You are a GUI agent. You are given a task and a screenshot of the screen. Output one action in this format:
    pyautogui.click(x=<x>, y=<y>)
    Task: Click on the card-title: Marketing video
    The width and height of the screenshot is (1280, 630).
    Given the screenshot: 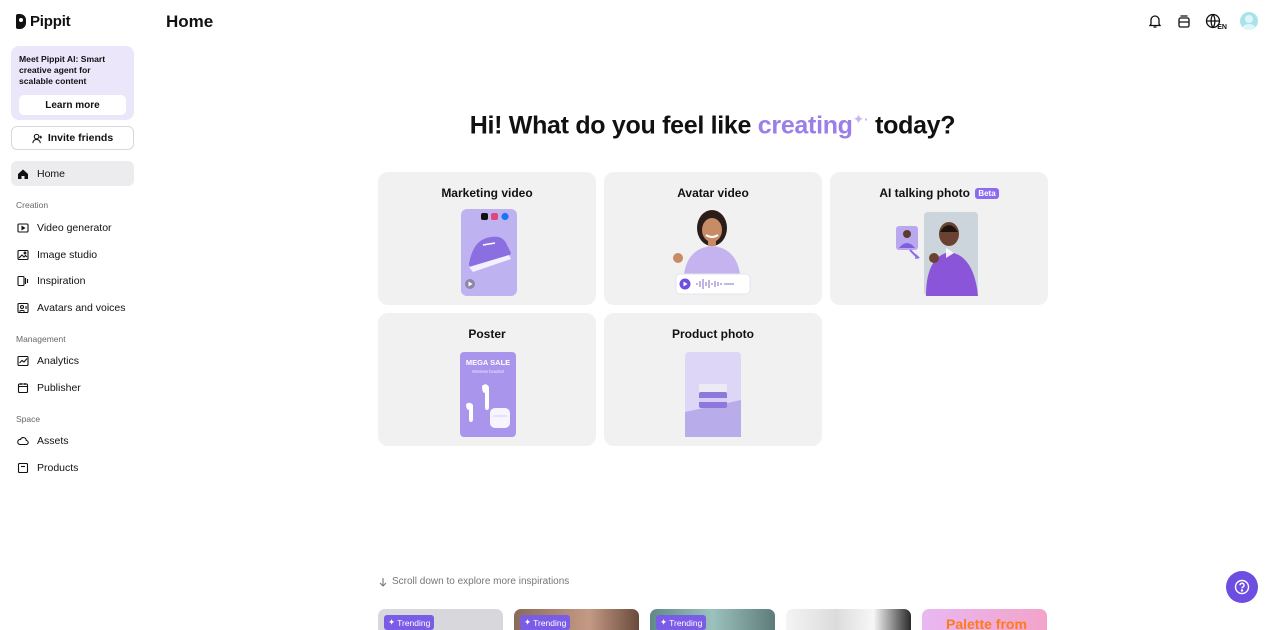 What is the action you would take?
    pyautogui.click(x=487, y=193)
    